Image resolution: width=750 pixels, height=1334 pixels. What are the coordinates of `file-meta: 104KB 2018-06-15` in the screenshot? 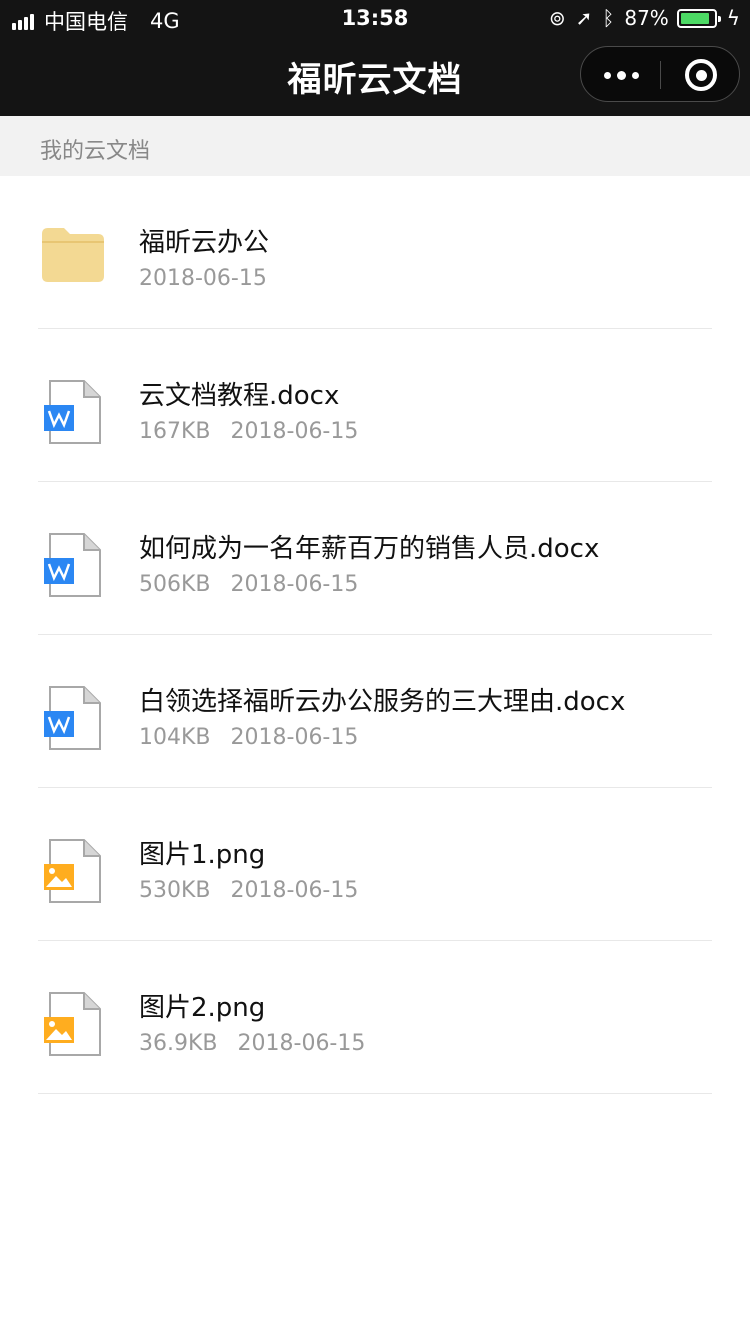 It's located at (248, 737).